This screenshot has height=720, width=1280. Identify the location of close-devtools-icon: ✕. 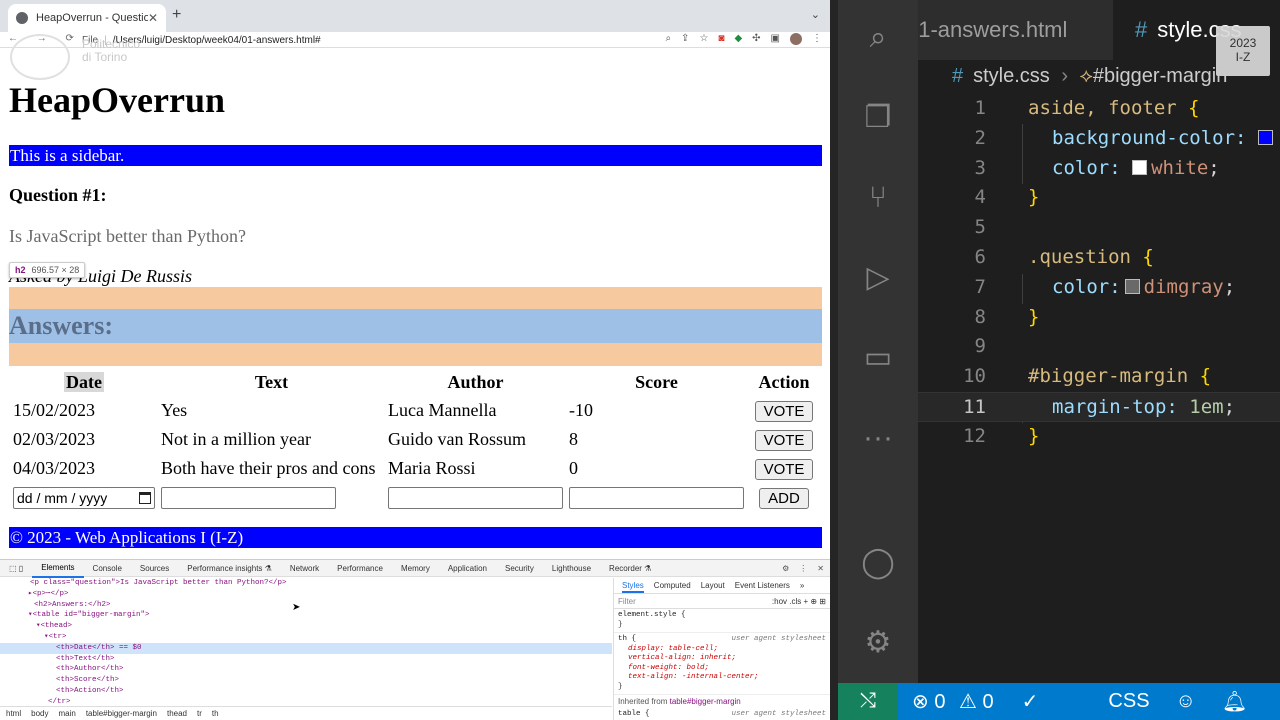
(820, 568).